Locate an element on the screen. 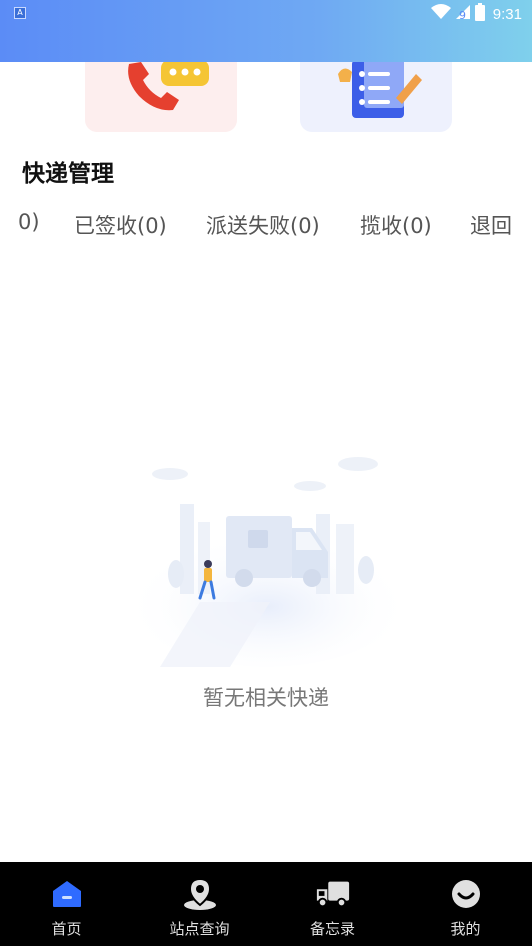 The image size is (532, 946). notepad-card is located at coordinates (376, 97).